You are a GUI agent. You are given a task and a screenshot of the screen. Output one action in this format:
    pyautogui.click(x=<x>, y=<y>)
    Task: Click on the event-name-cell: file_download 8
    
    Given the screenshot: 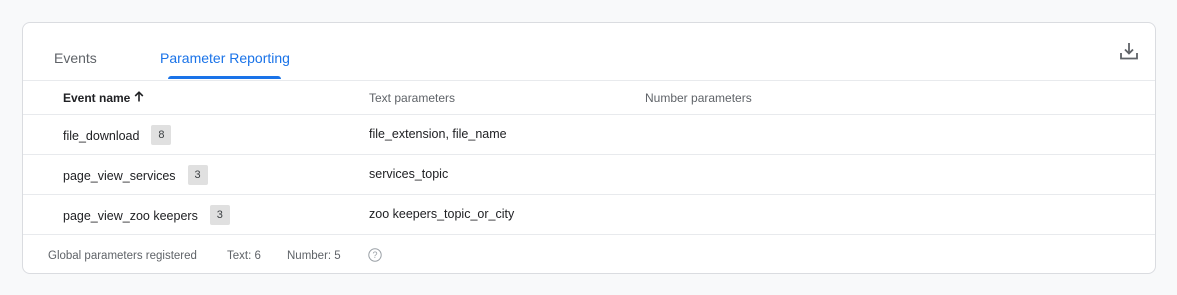 What is the action you would take?
    pyautogui.click(x=117, y=135)
    